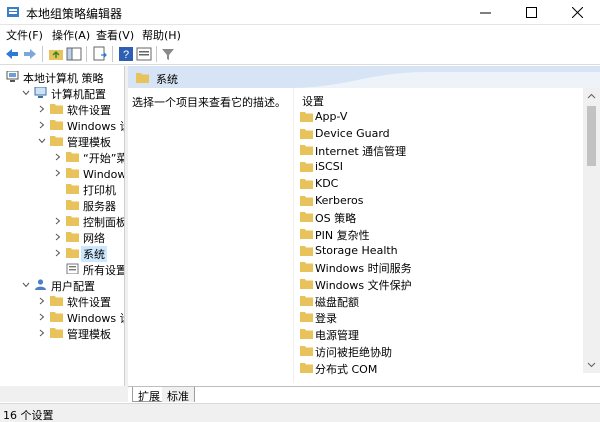 The image size is (600, 422). What do you see at coordinates (71, 35) in the screenshot?
I see `menu-action: 操作(A)` at bounding box center [71, 35].